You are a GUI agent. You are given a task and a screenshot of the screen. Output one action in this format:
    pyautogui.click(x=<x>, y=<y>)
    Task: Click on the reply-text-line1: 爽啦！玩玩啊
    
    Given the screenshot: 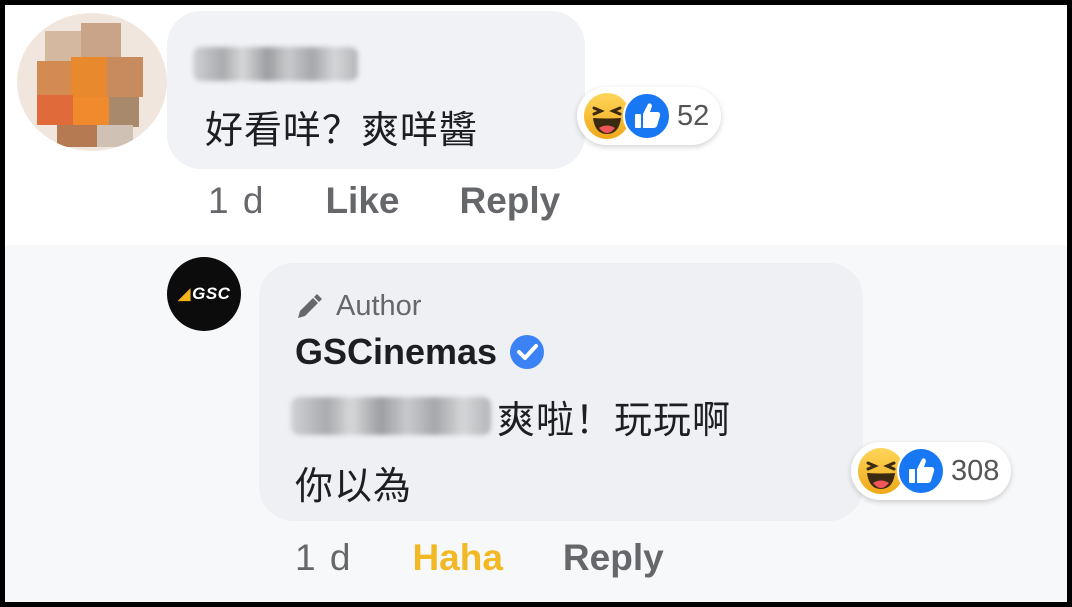 What is the action you would take?
    pyautogui.click(x=614, y=420)
    